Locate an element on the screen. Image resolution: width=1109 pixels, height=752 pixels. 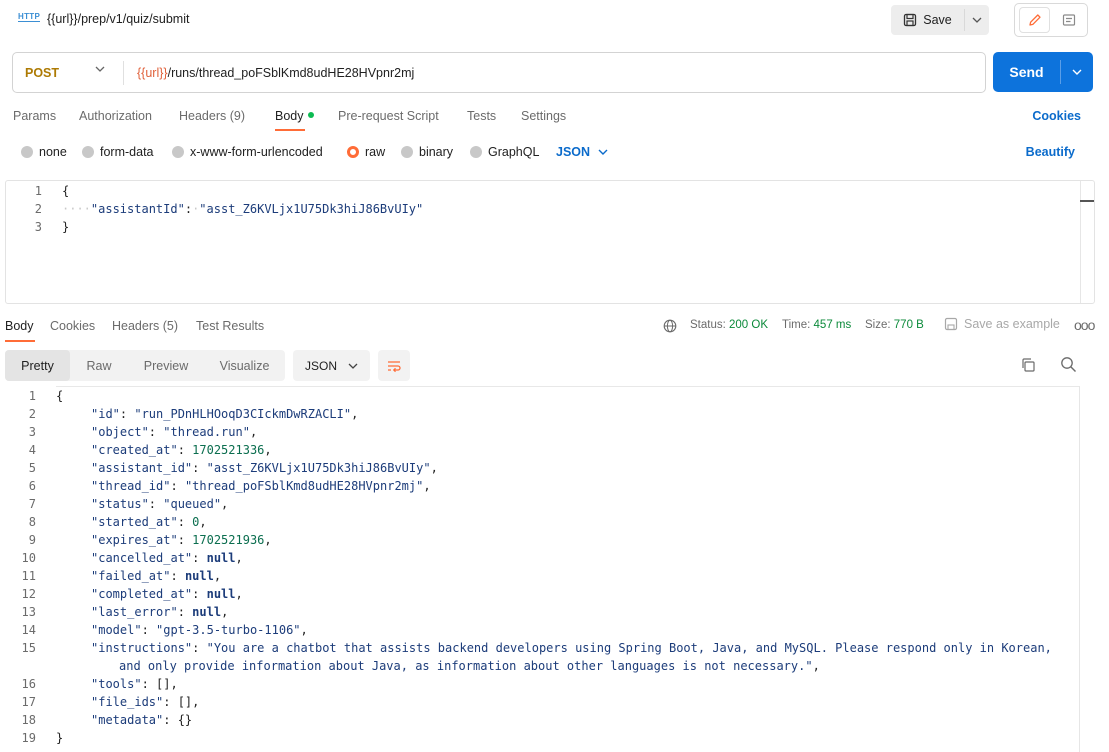
radio-form-data: form-data is located at coordinates (118, 152).